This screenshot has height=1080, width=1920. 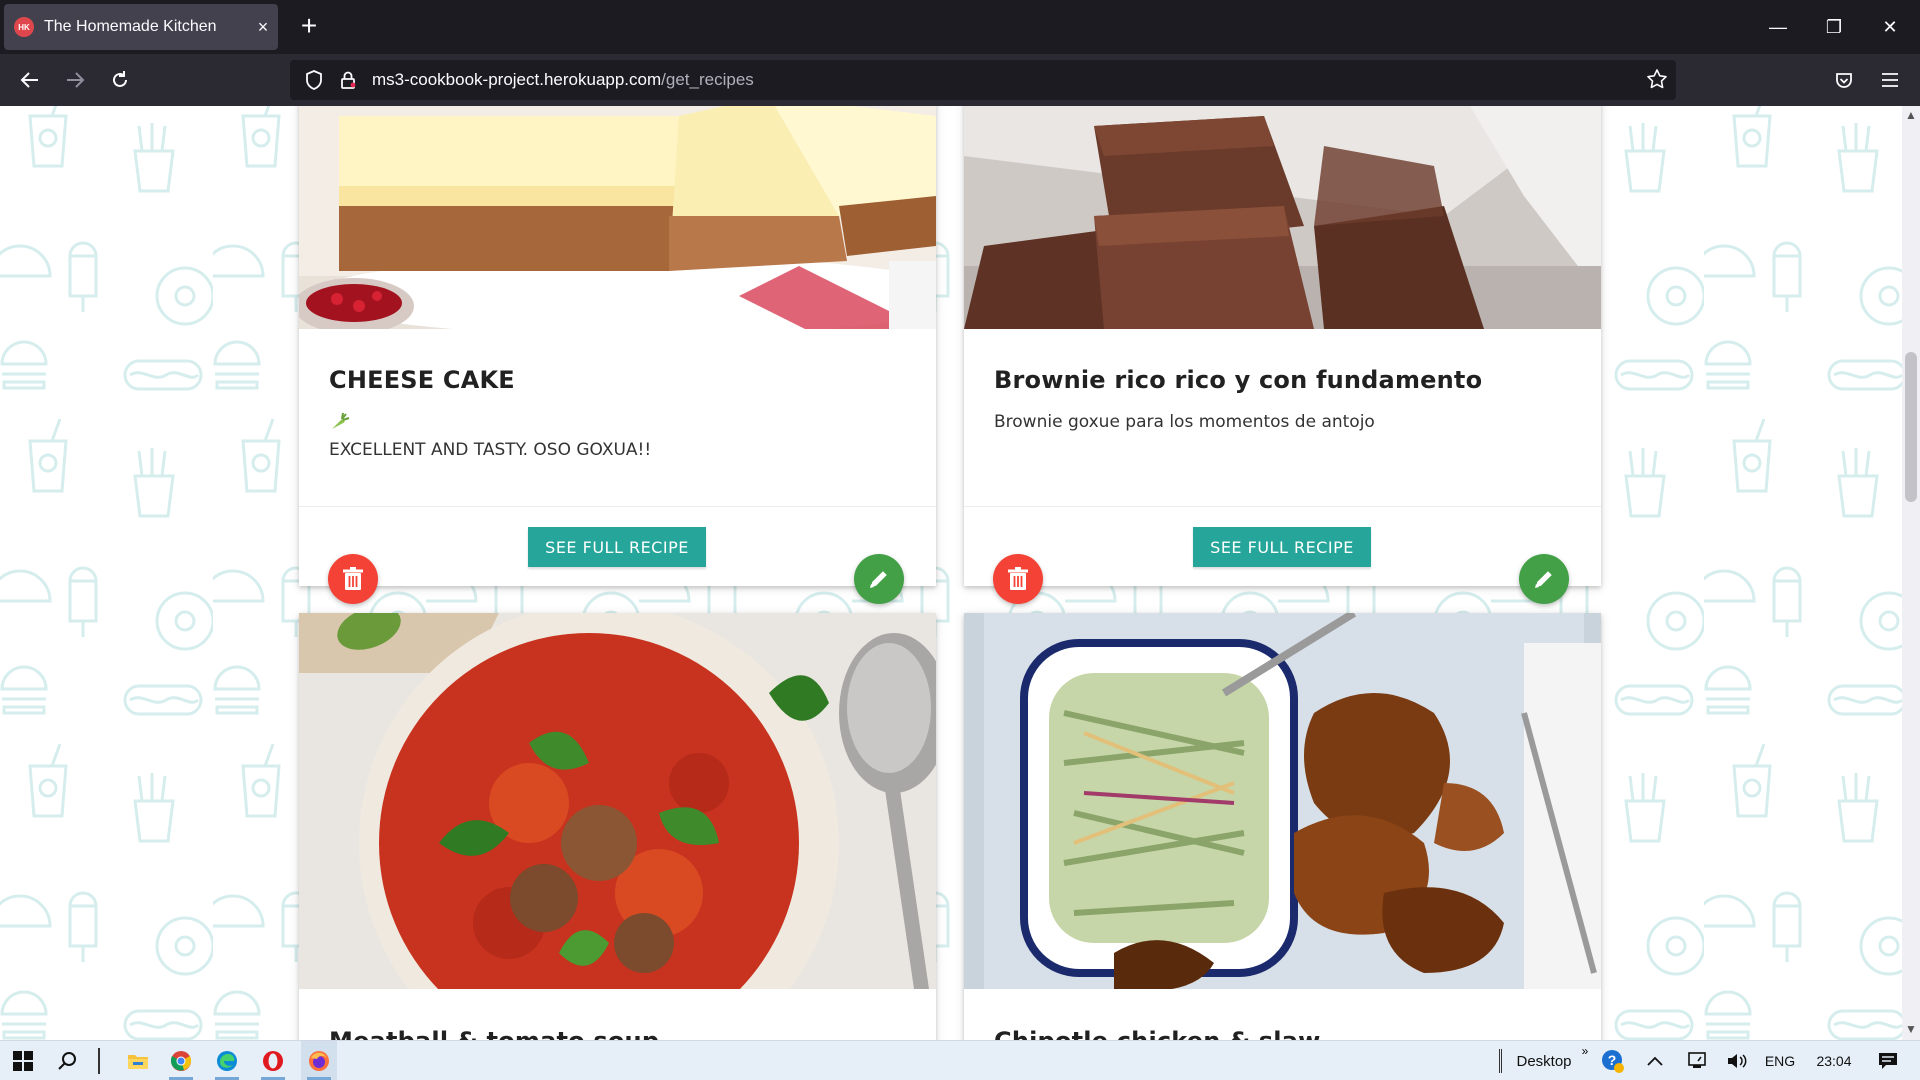 I want to click on recipe-title: Chipotle chicken & slaw, so click(x=1282, y=1033).